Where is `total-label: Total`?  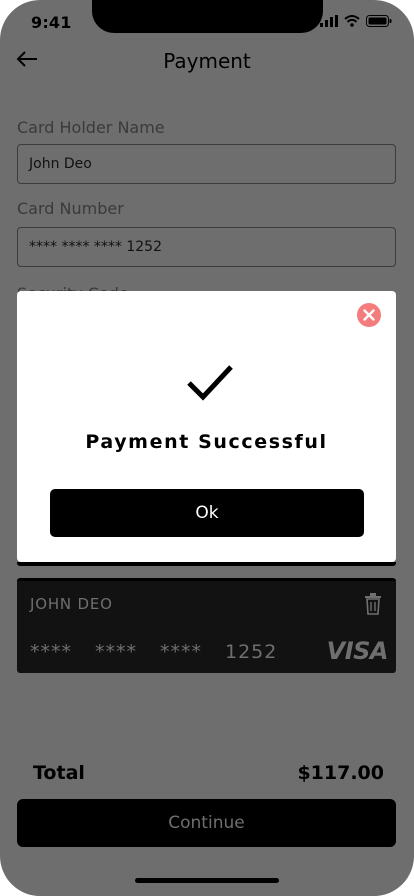
total-label: Total is located at coordinates (59, 773).